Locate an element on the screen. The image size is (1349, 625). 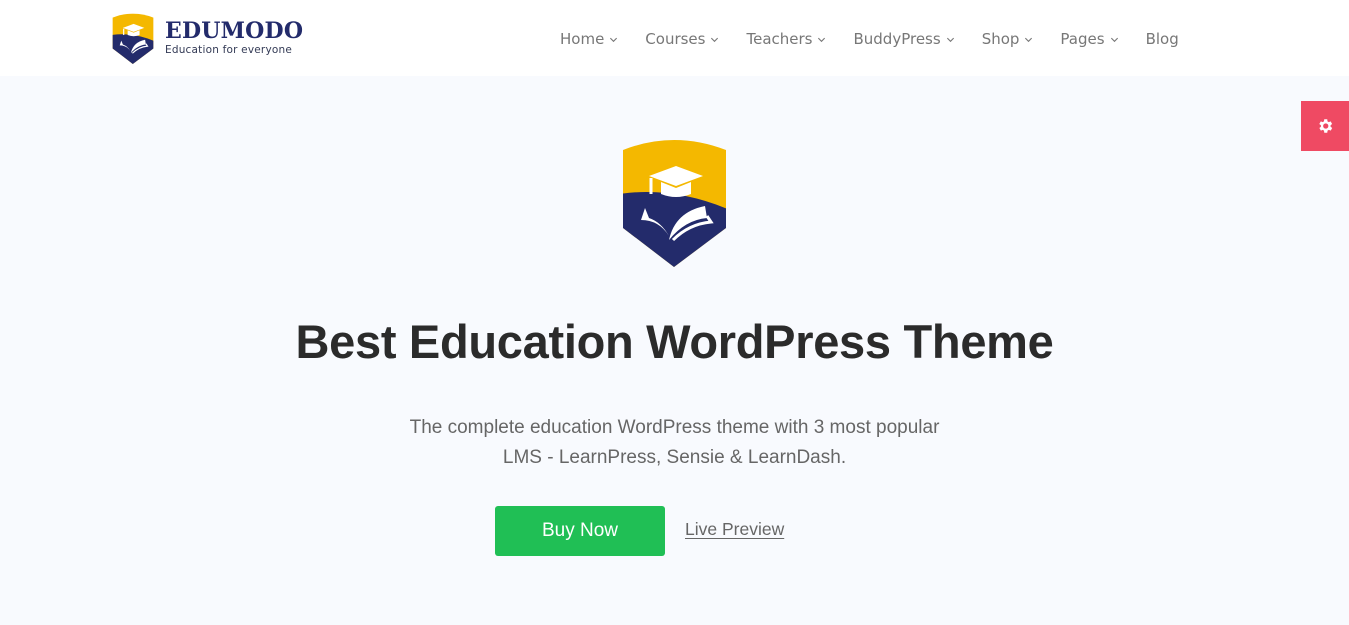
shield-graduation-cap-book-icon is located at coordinates (674, 203).